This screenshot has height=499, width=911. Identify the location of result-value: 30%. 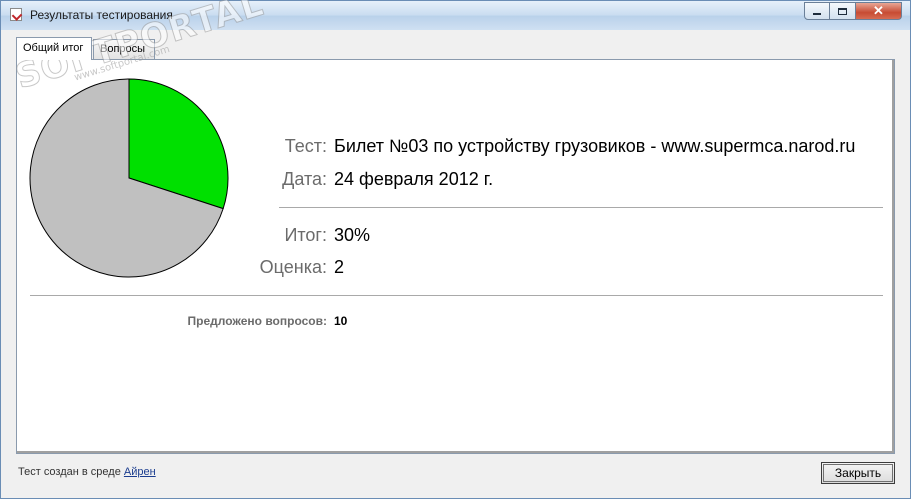
(352, 235).